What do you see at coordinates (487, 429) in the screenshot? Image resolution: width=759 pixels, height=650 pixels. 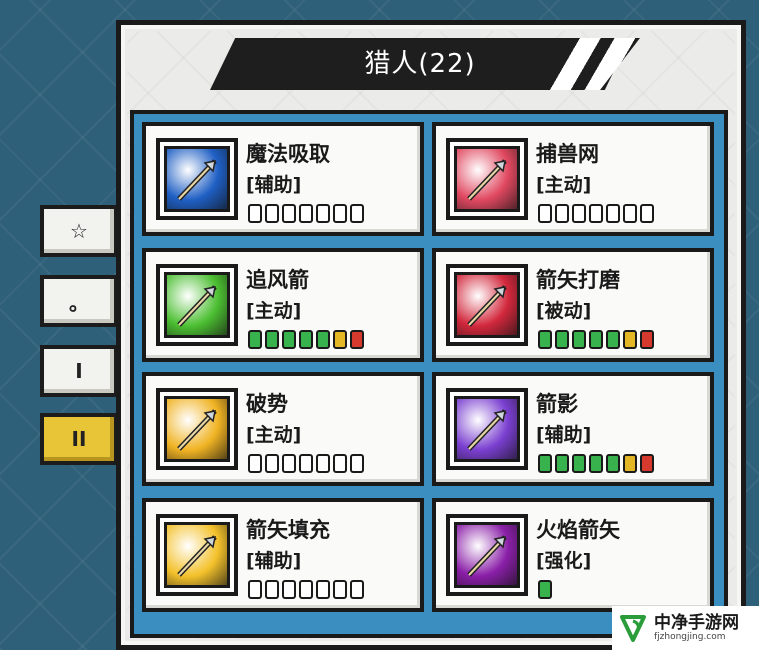 I see `shadow-arrow-icon` at bounding box center [487, 429].